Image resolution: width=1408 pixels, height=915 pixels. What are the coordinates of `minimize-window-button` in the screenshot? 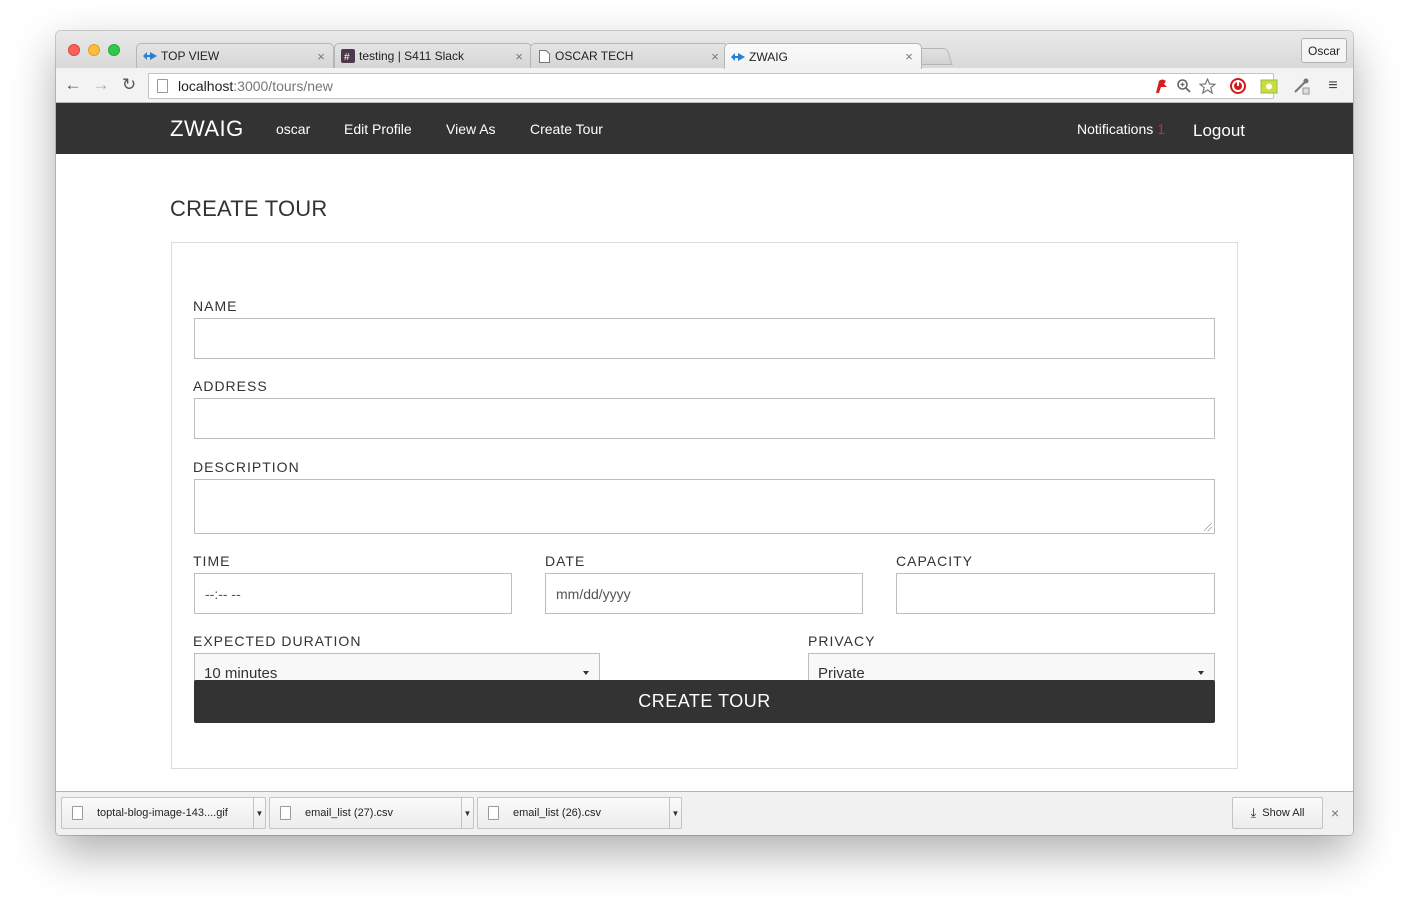 It's located at (94, 50).